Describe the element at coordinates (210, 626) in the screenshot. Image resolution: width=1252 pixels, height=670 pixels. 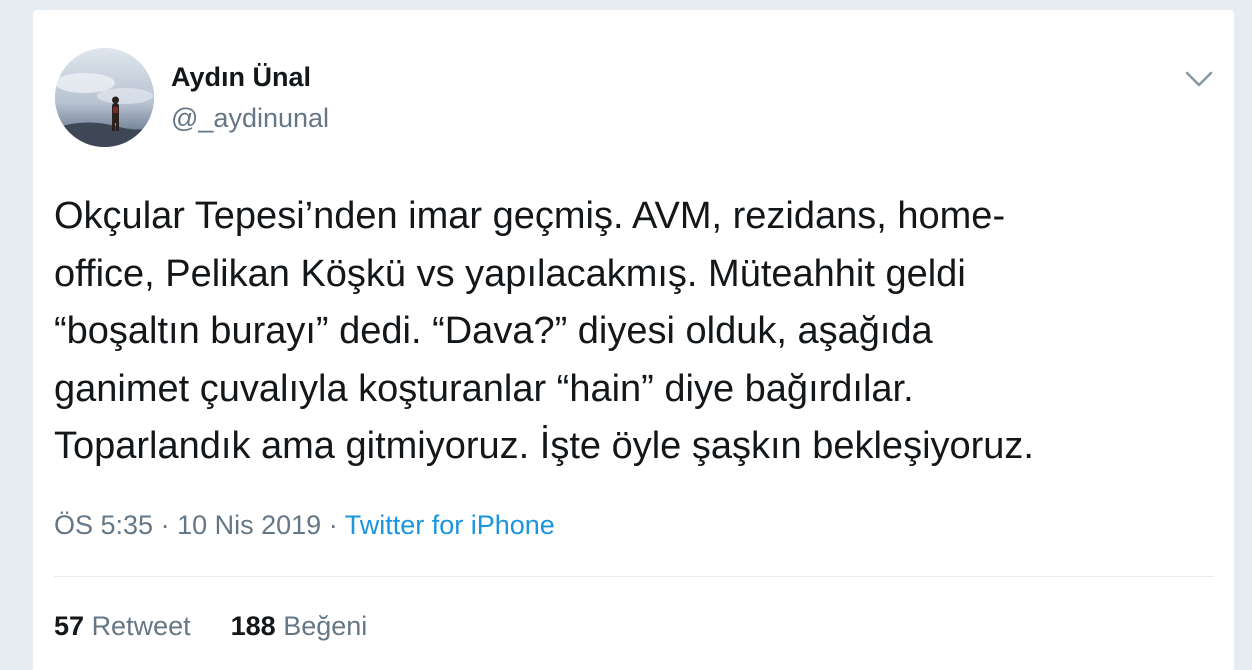
I see `tweet-stats: 57 Retweet 188 Beğeni` at that location.